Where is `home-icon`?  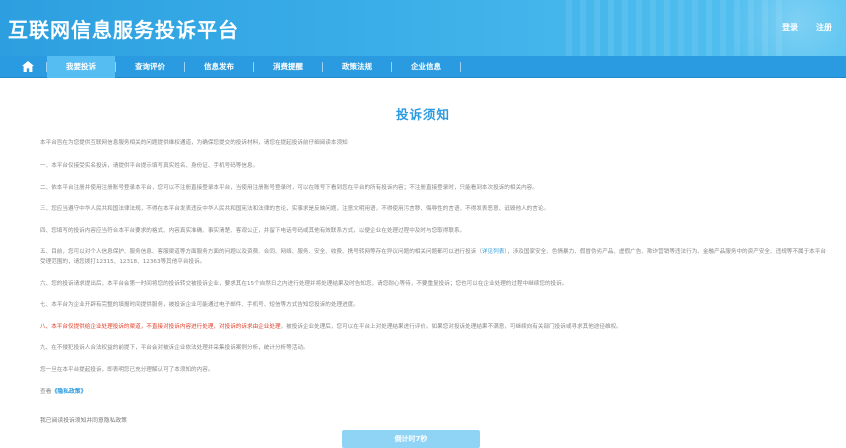 home-icon is located at coordinates (28, 66).